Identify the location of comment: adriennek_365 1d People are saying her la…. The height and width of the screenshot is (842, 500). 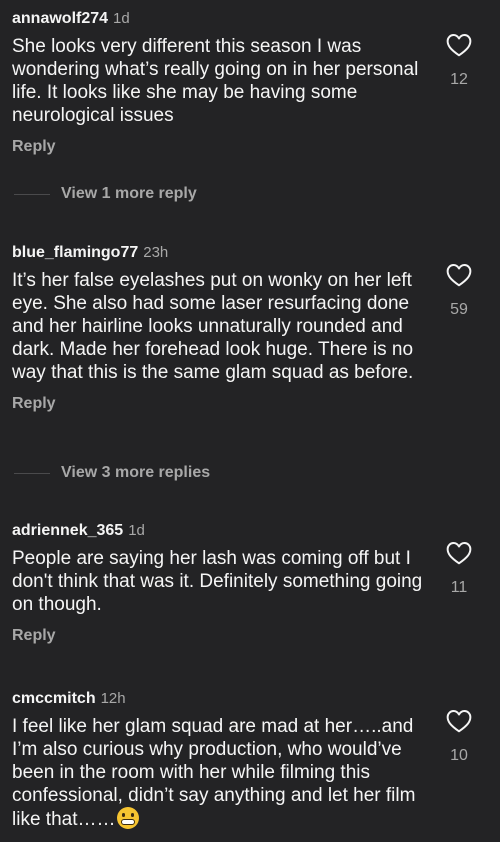
(250, 583).